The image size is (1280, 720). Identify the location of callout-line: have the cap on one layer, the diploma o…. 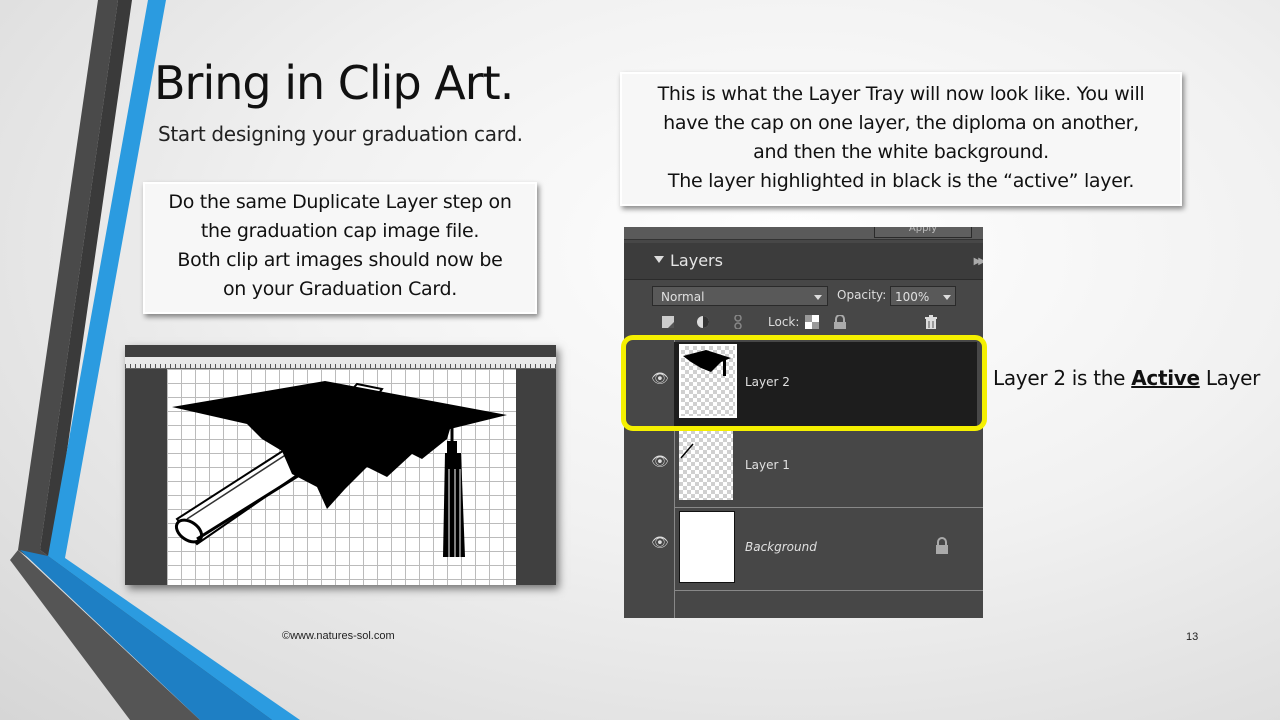
(901, 123).